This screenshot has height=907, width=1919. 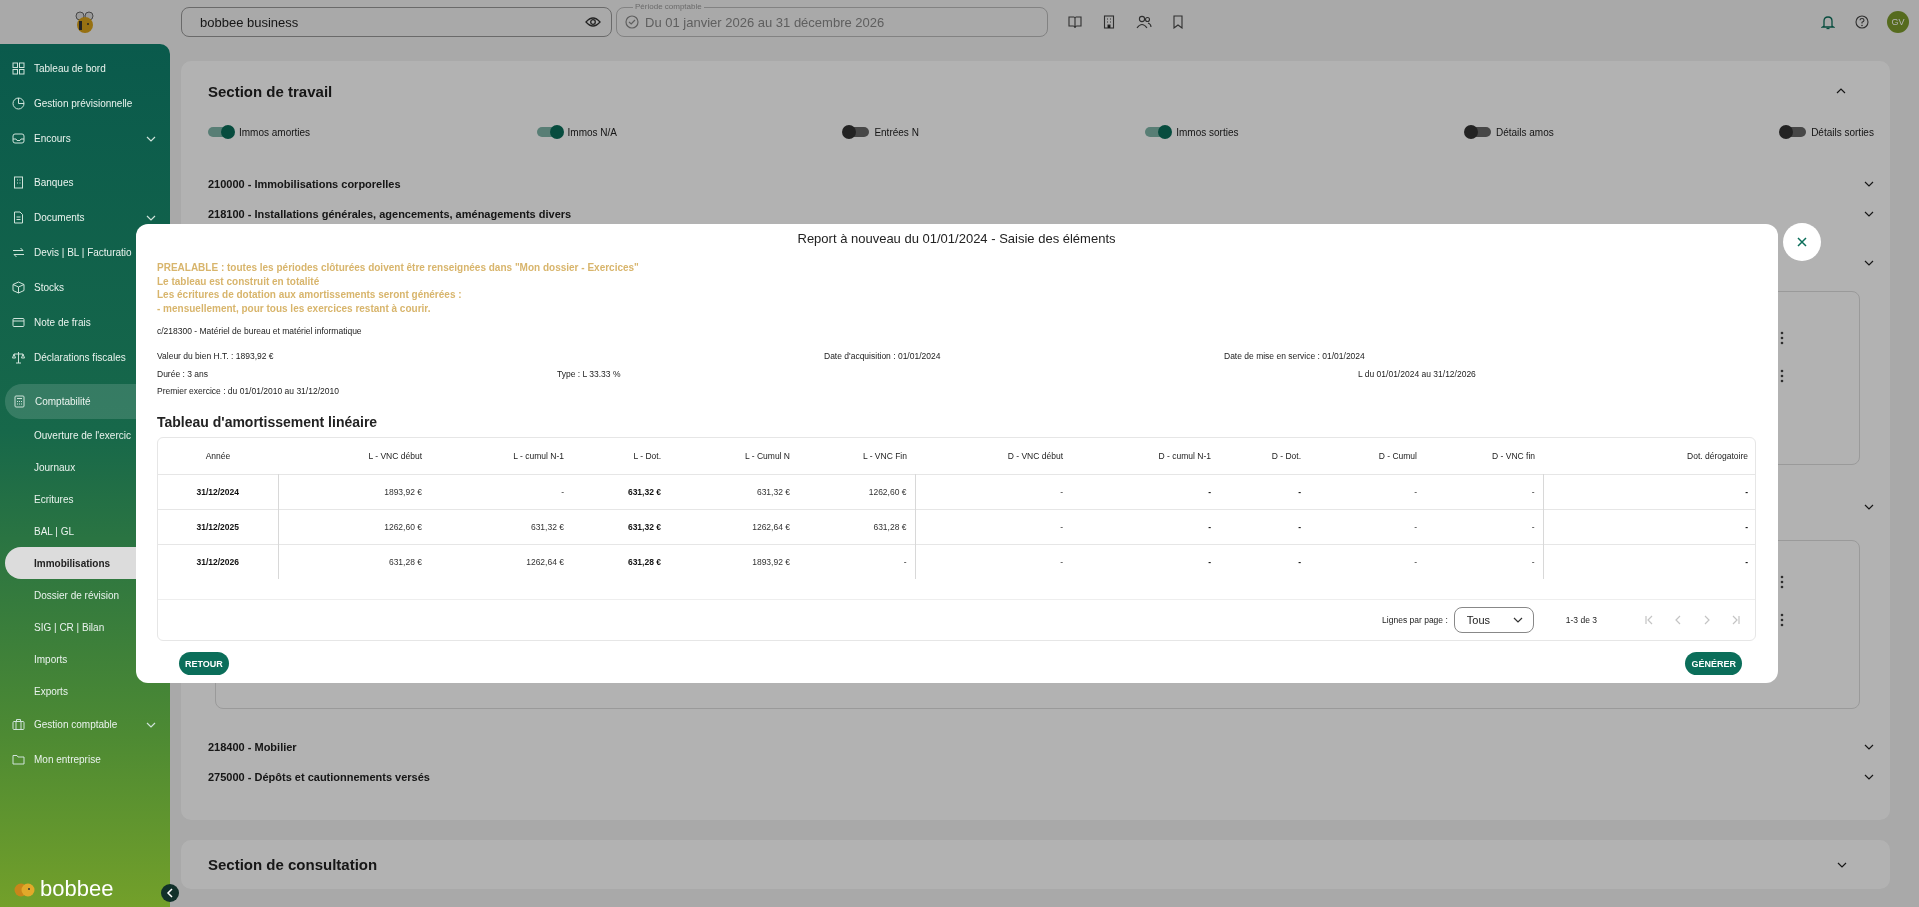 What do you see at coordinates (390, 214) in the screenshot?
I see `account-row: 218100 - Installations générales, agencements, aménagements divers` at bounding box center [390, 214].